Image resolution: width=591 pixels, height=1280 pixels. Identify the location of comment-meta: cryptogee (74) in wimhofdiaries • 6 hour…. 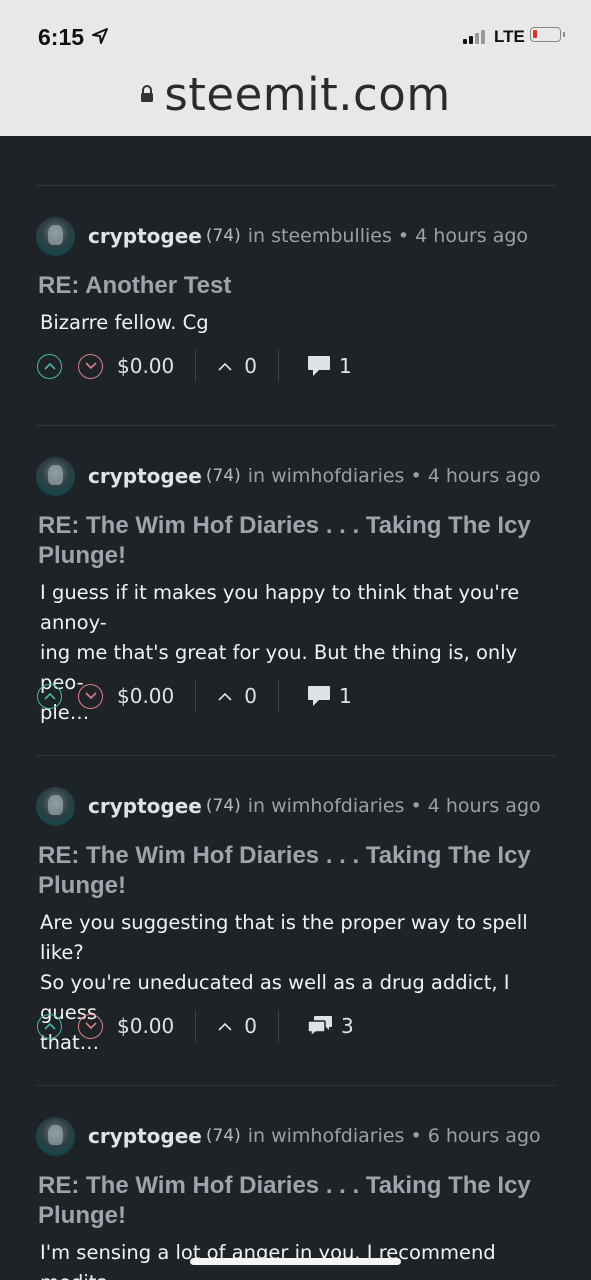
(288, 1136).